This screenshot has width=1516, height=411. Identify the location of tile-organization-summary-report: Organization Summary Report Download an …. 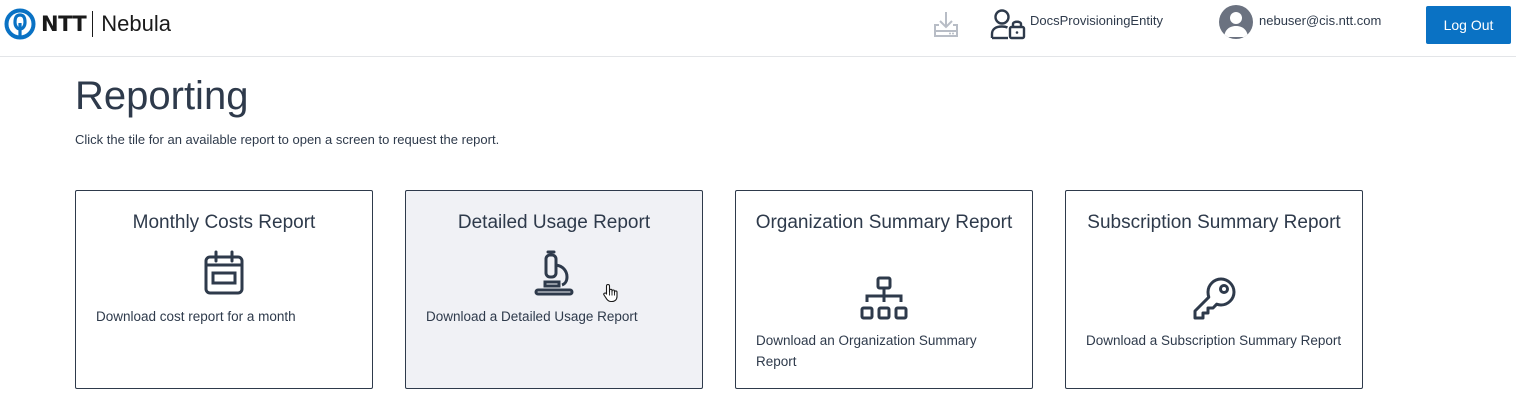
(884, 289).